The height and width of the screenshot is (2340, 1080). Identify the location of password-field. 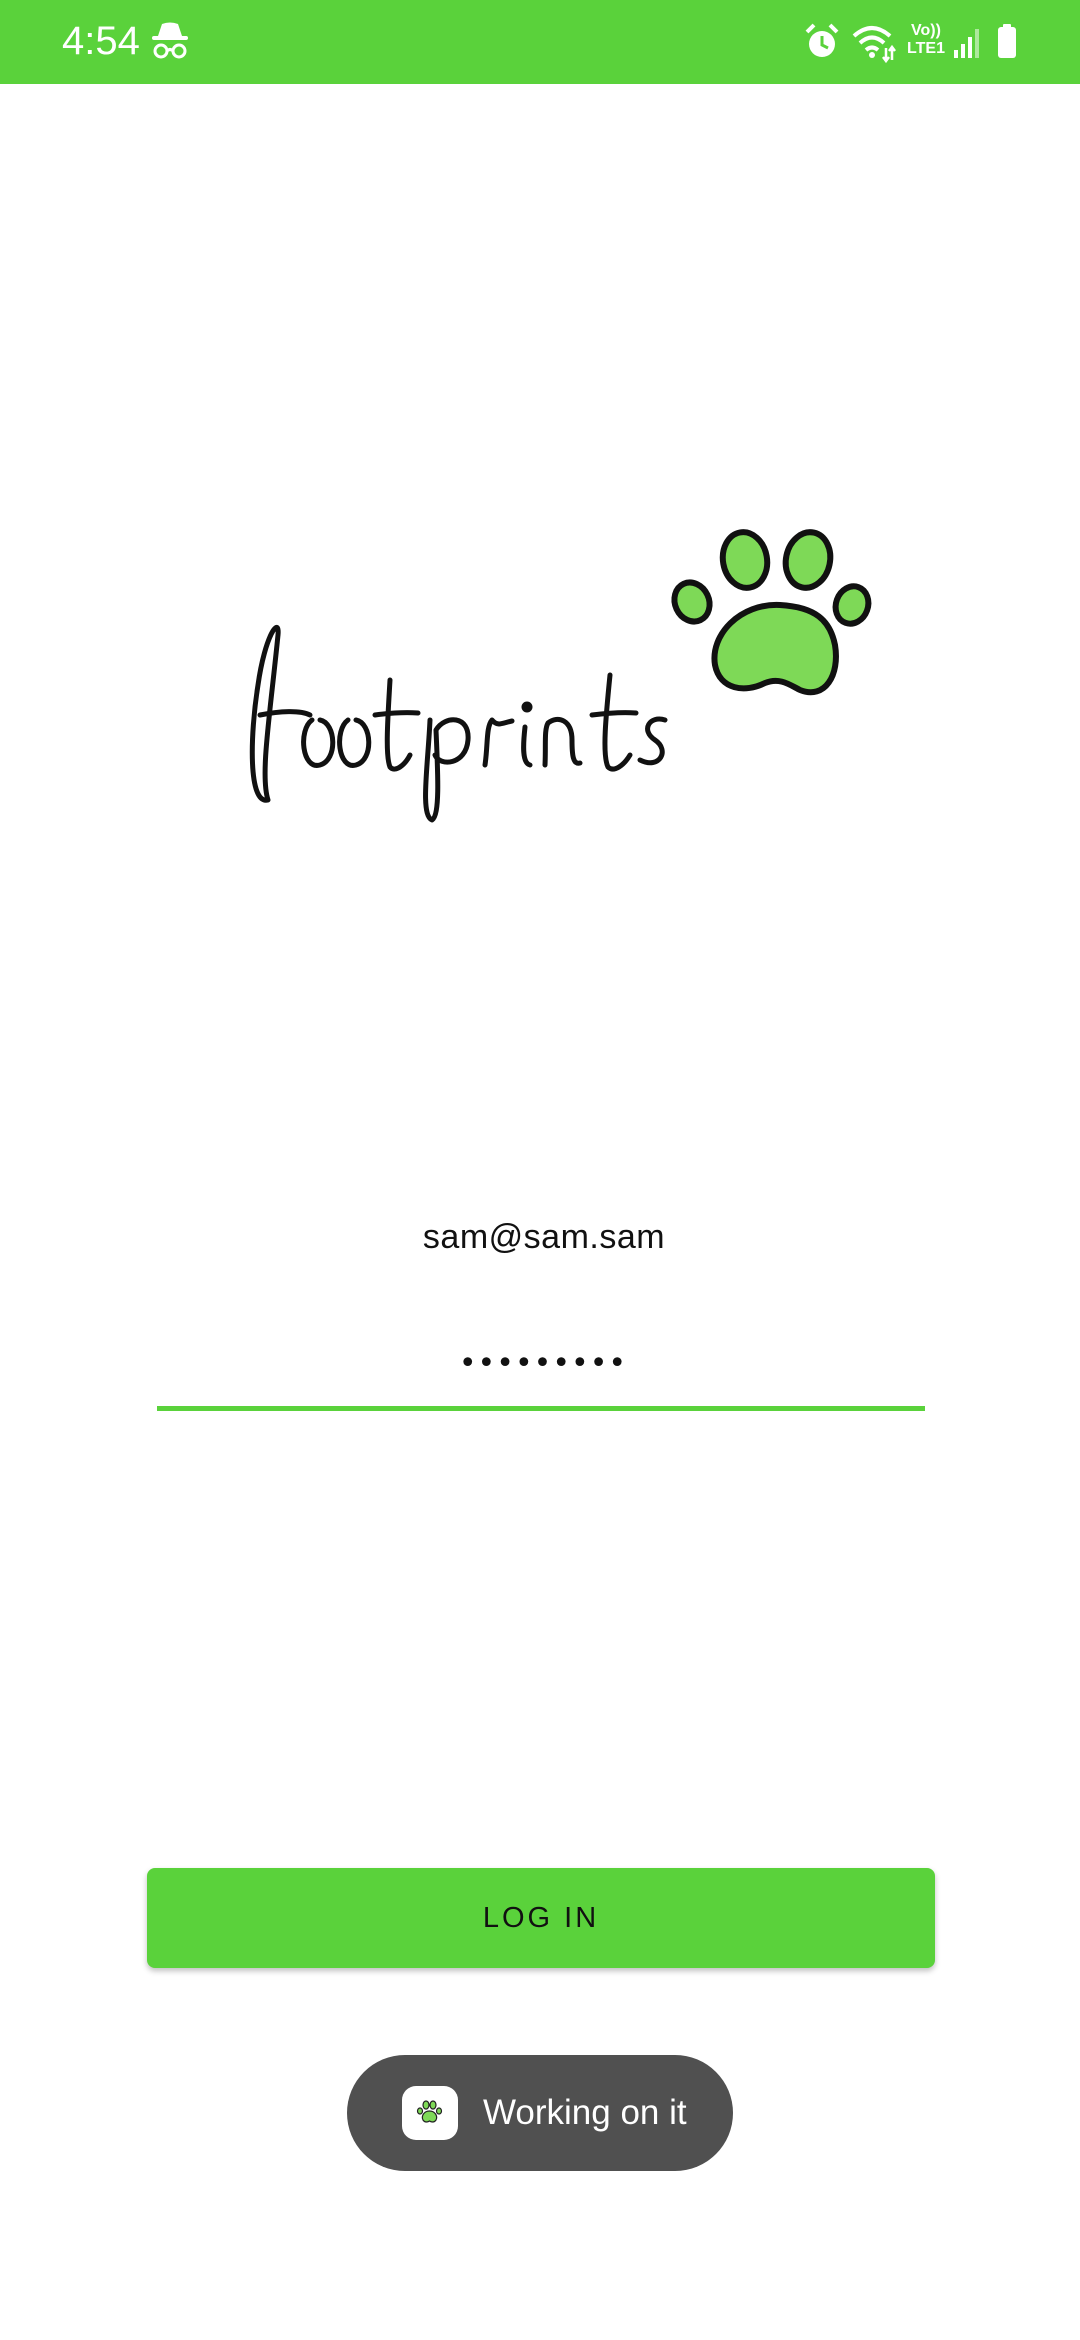
(543, 1363).